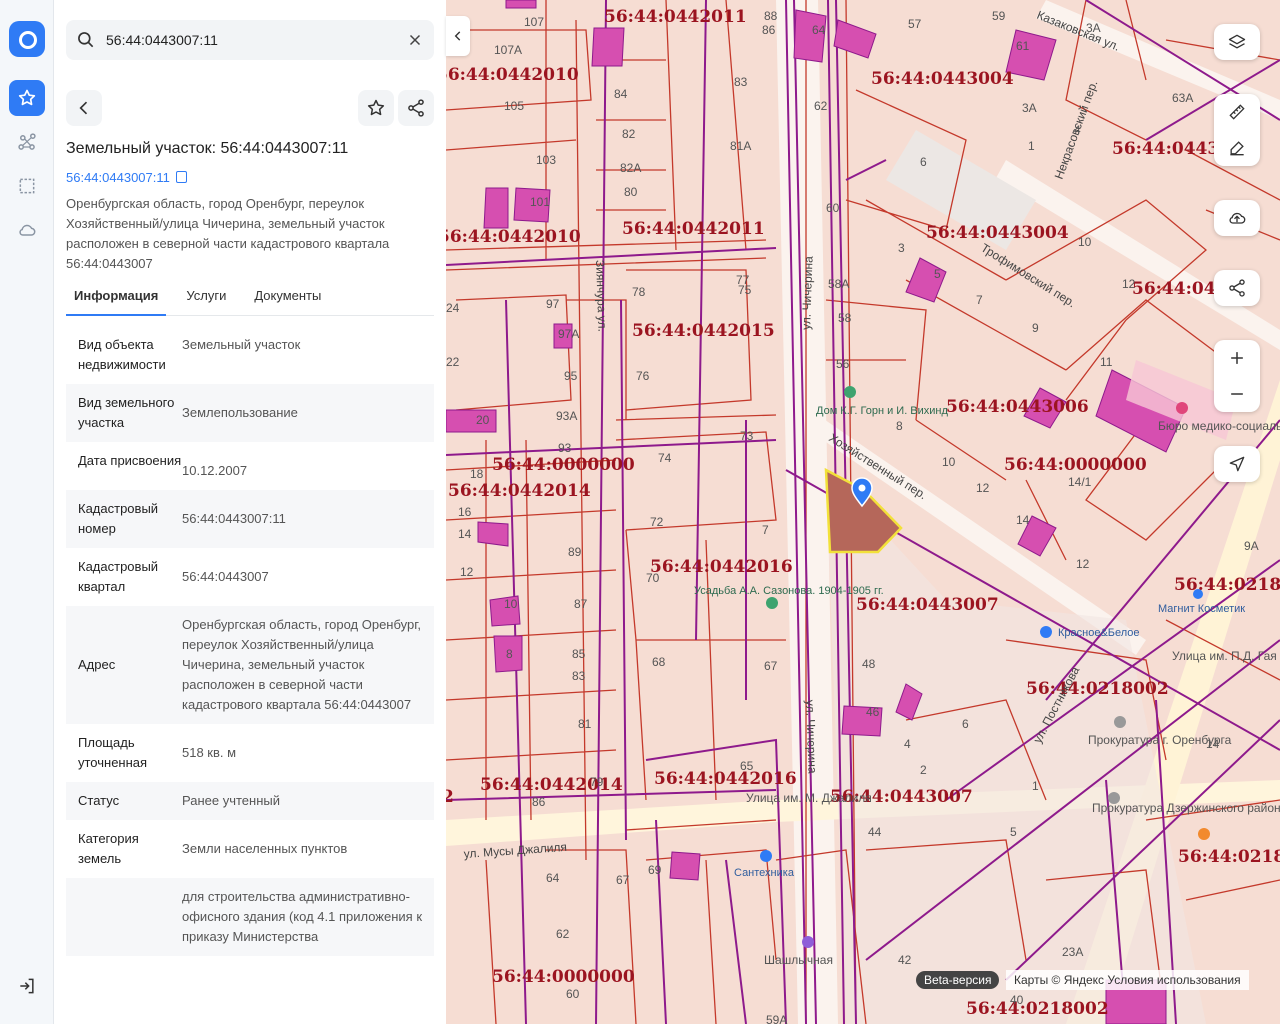 Image resolution: width=1280 pixels, height=1024 pixels. Describe the element at coordinates (771, 16) in the screenshot. I see `svg-text: 88` at that location.